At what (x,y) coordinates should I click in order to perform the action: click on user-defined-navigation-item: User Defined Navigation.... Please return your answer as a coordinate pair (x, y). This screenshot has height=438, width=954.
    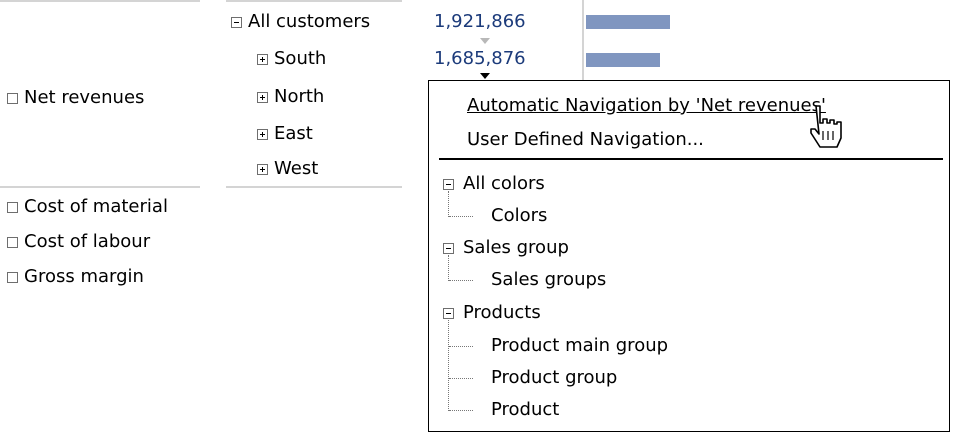
    Looking at the image, I should click on (585, 140).